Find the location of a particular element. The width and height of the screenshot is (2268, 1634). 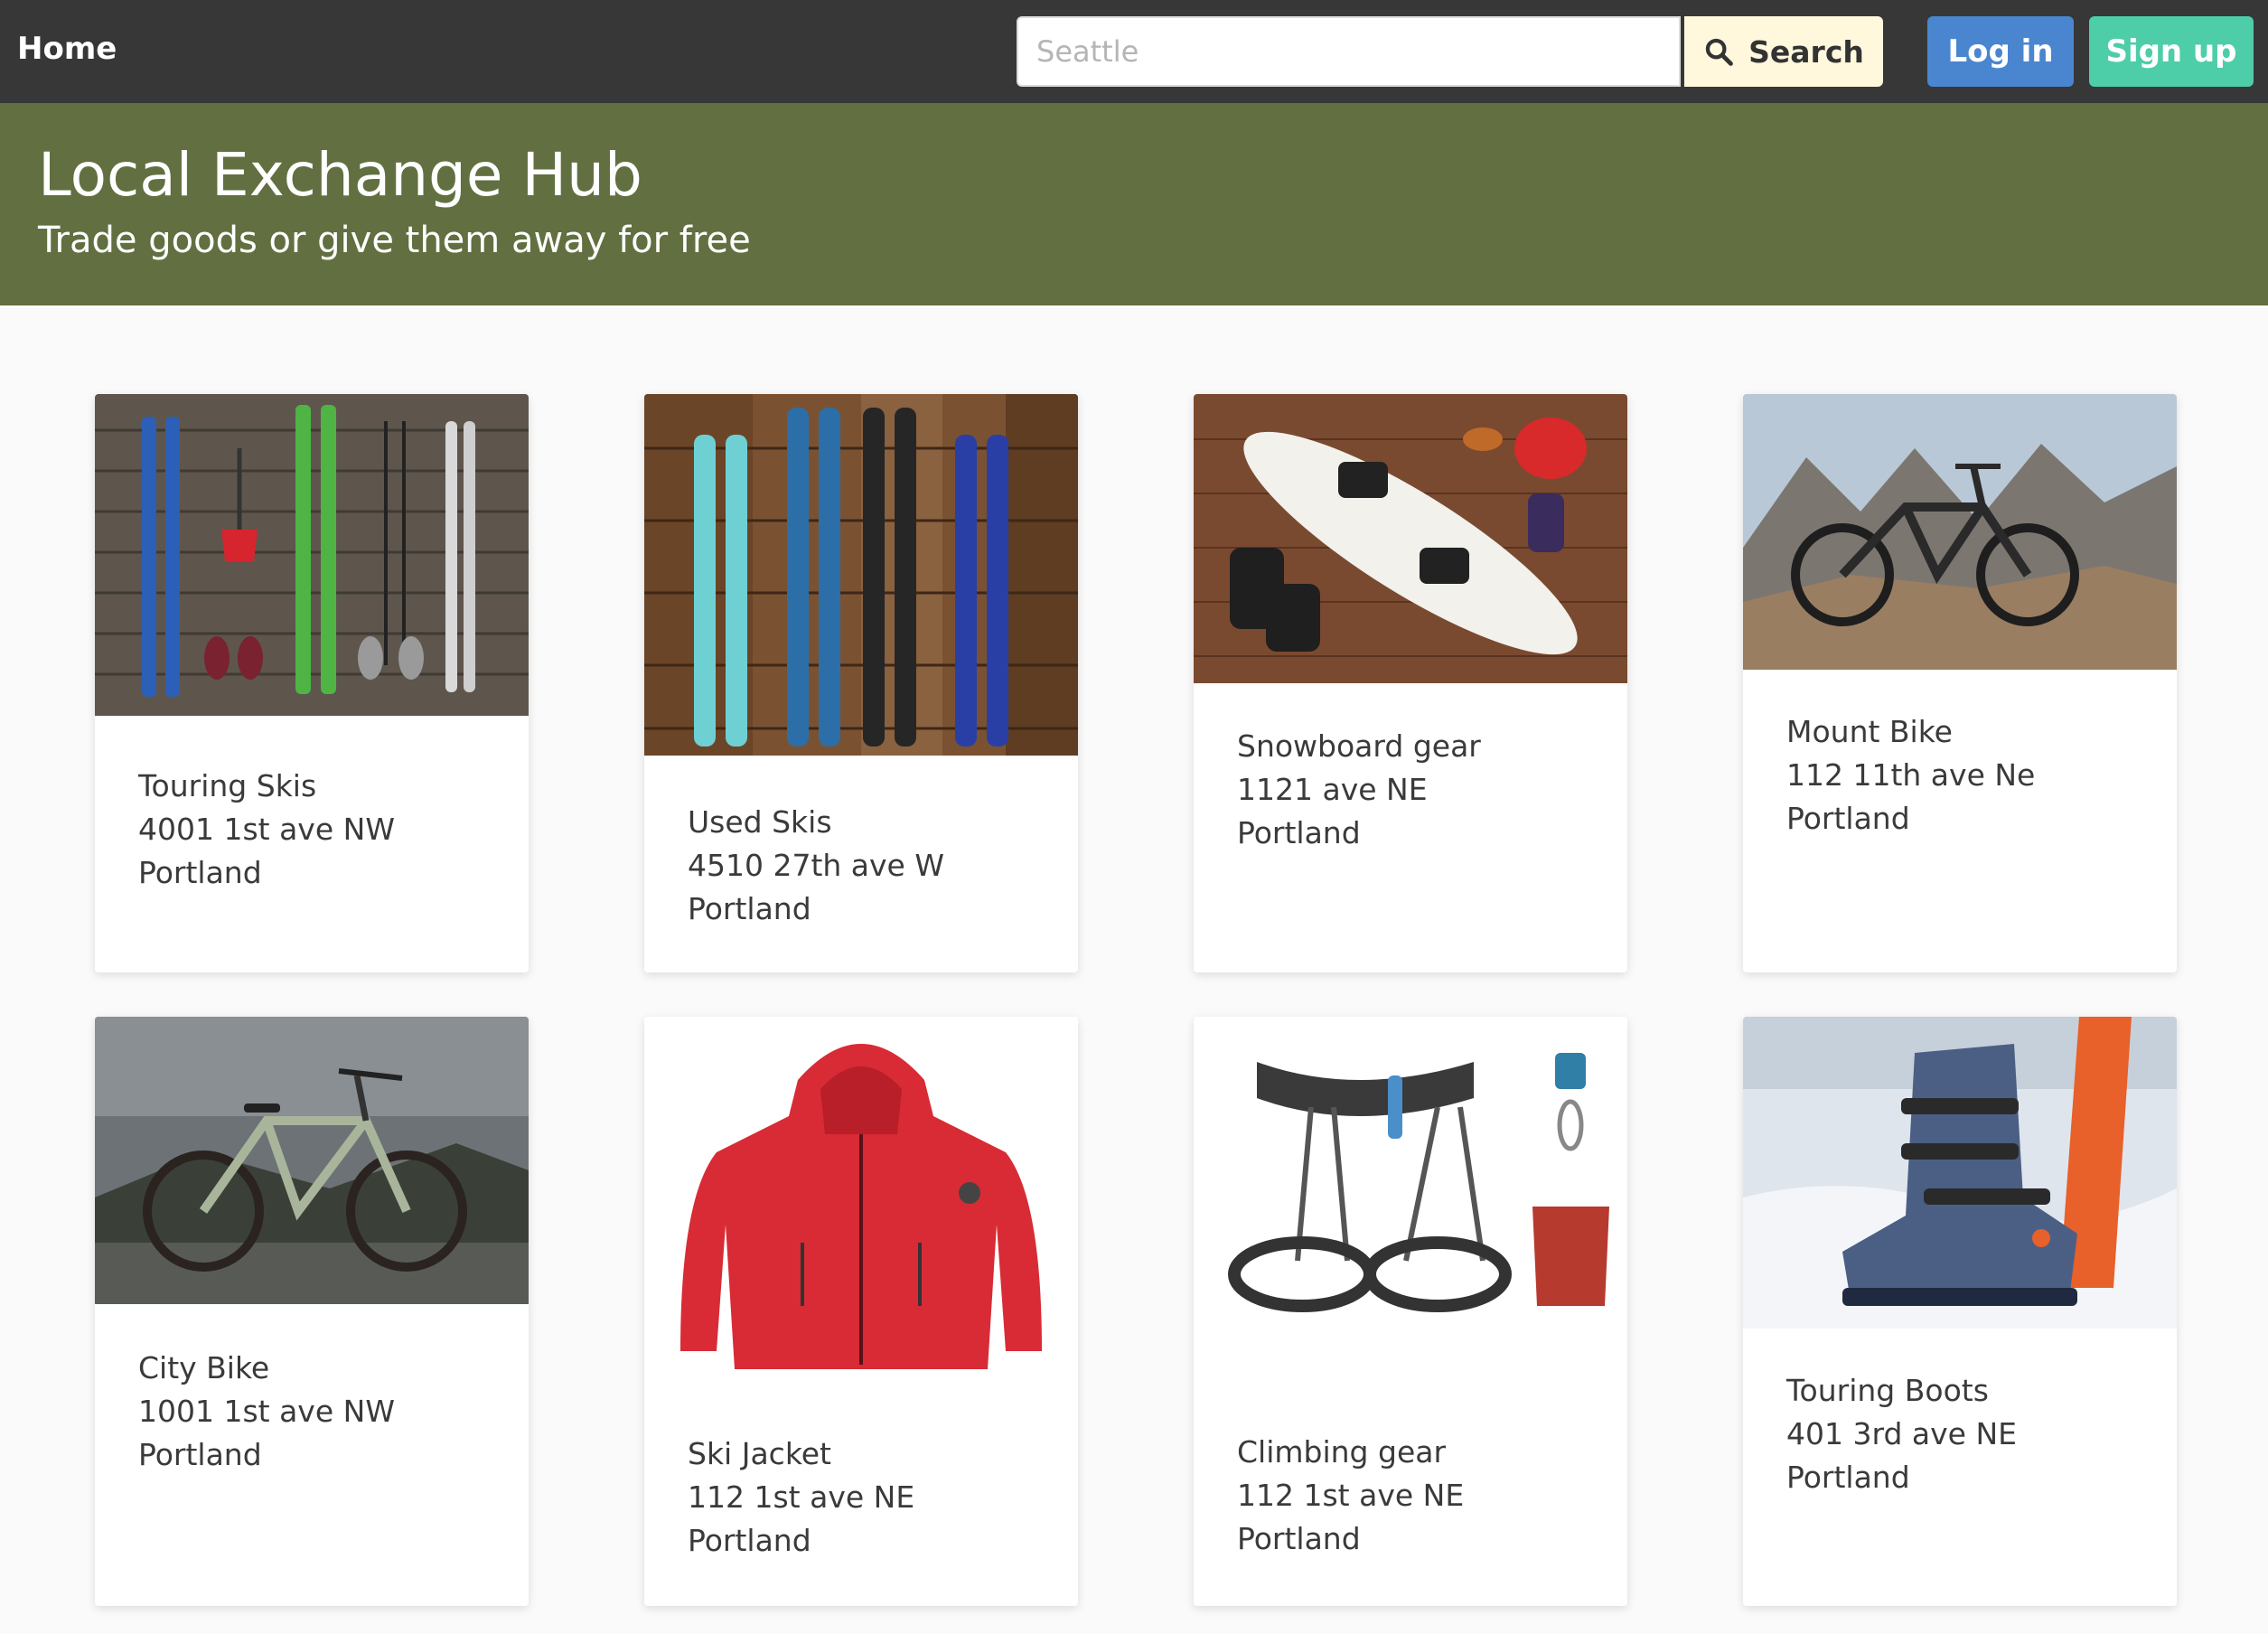

signup-button: Sign up is located at coordinates (2171, 51).